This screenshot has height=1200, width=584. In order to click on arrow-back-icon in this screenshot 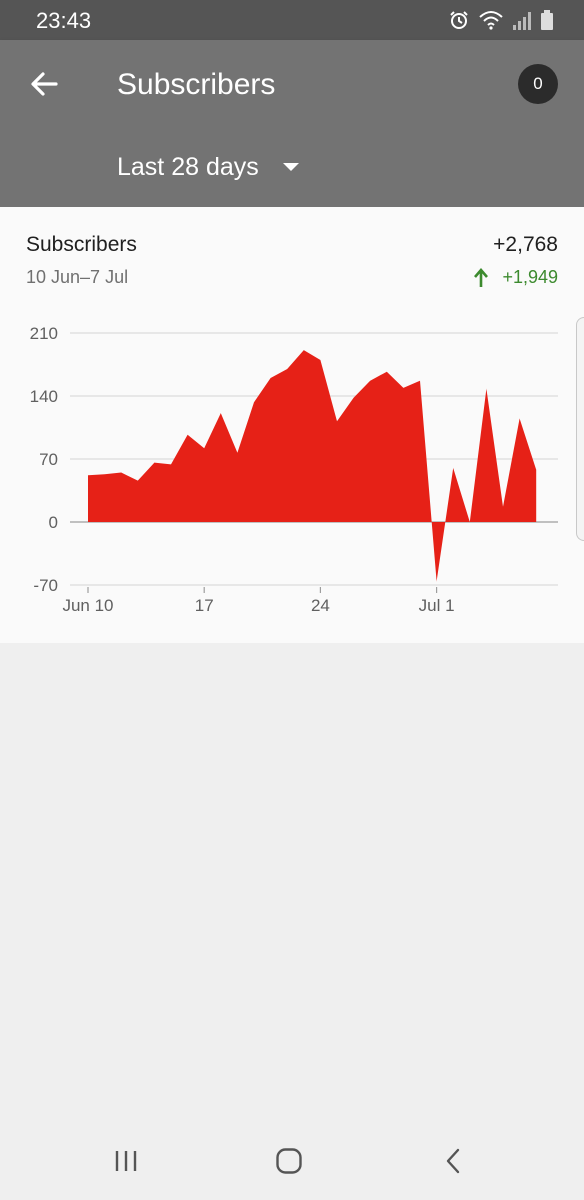, I will do `click(44, 84)`.